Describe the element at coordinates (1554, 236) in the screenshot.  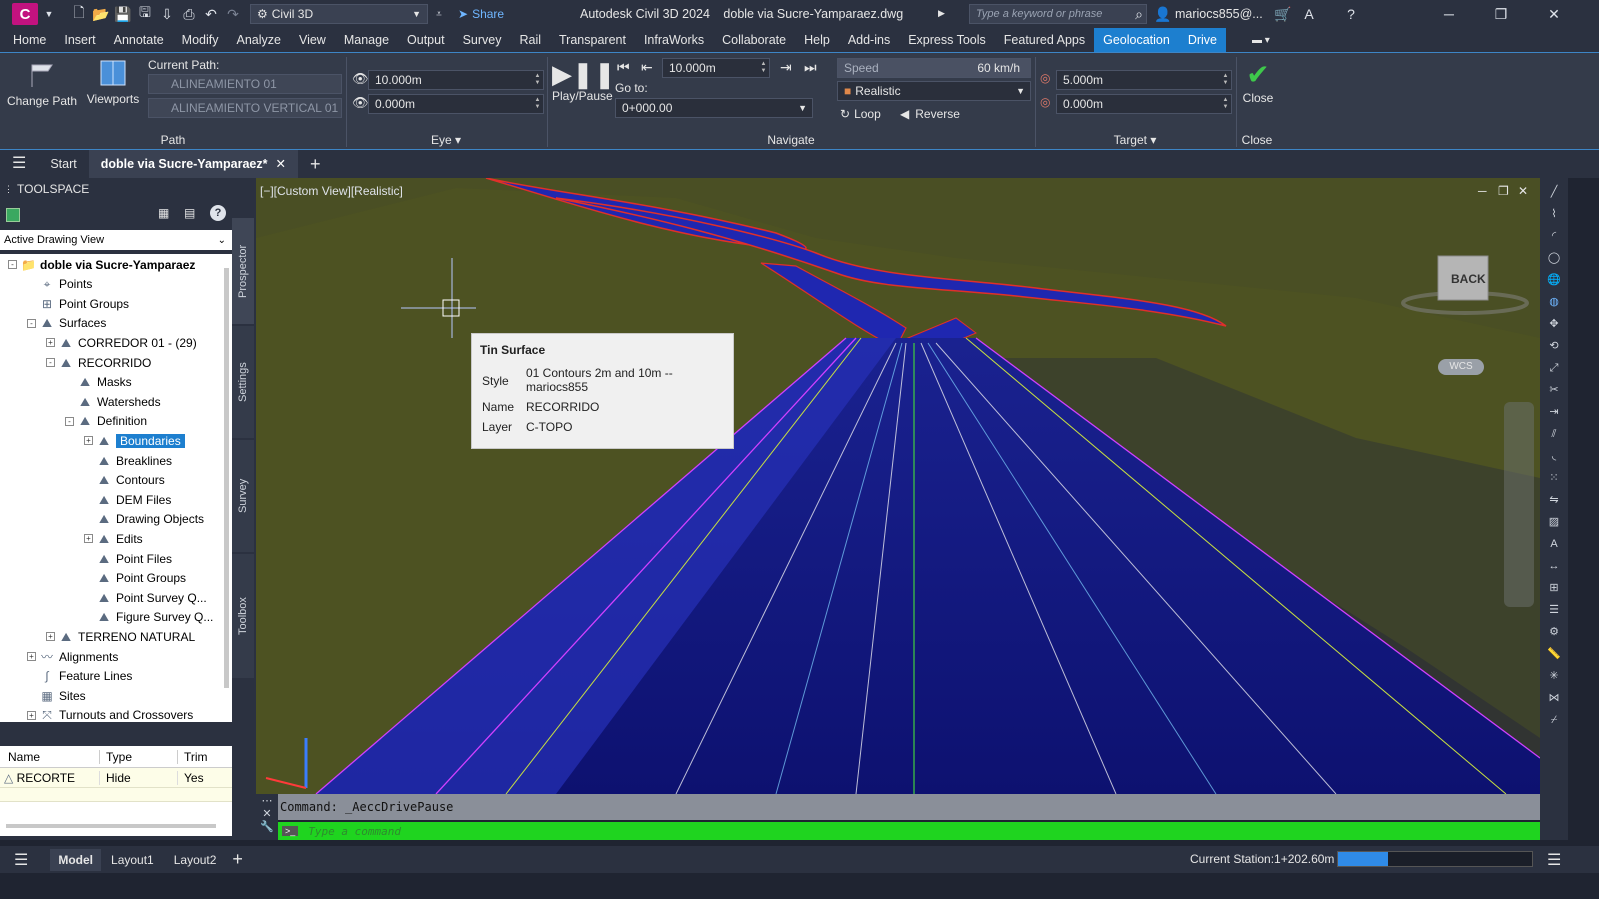
I see `arc-tool-icon: ◜` at that location.